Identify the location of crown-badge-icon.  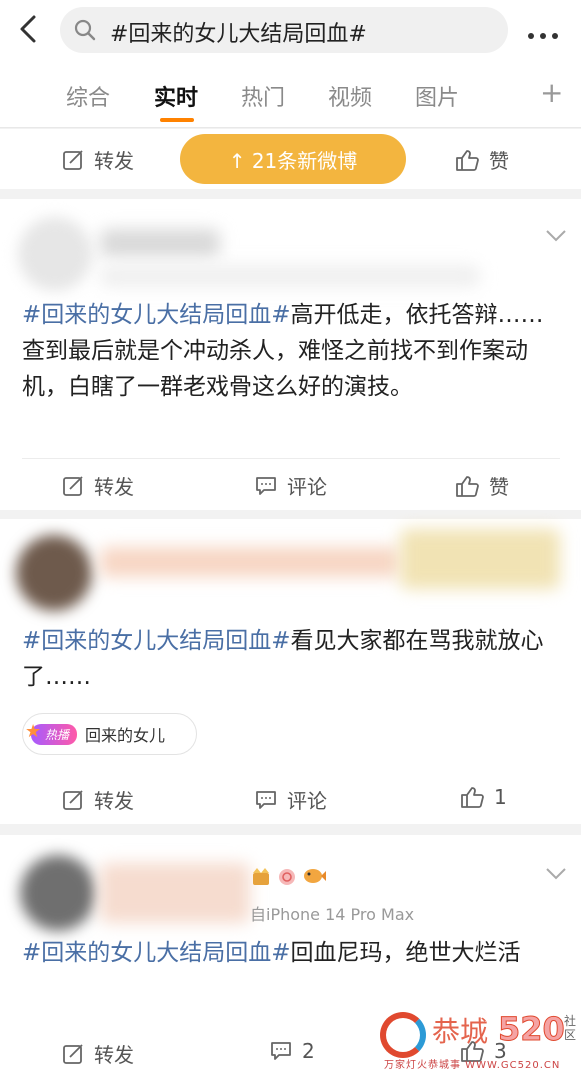
(261, 876).